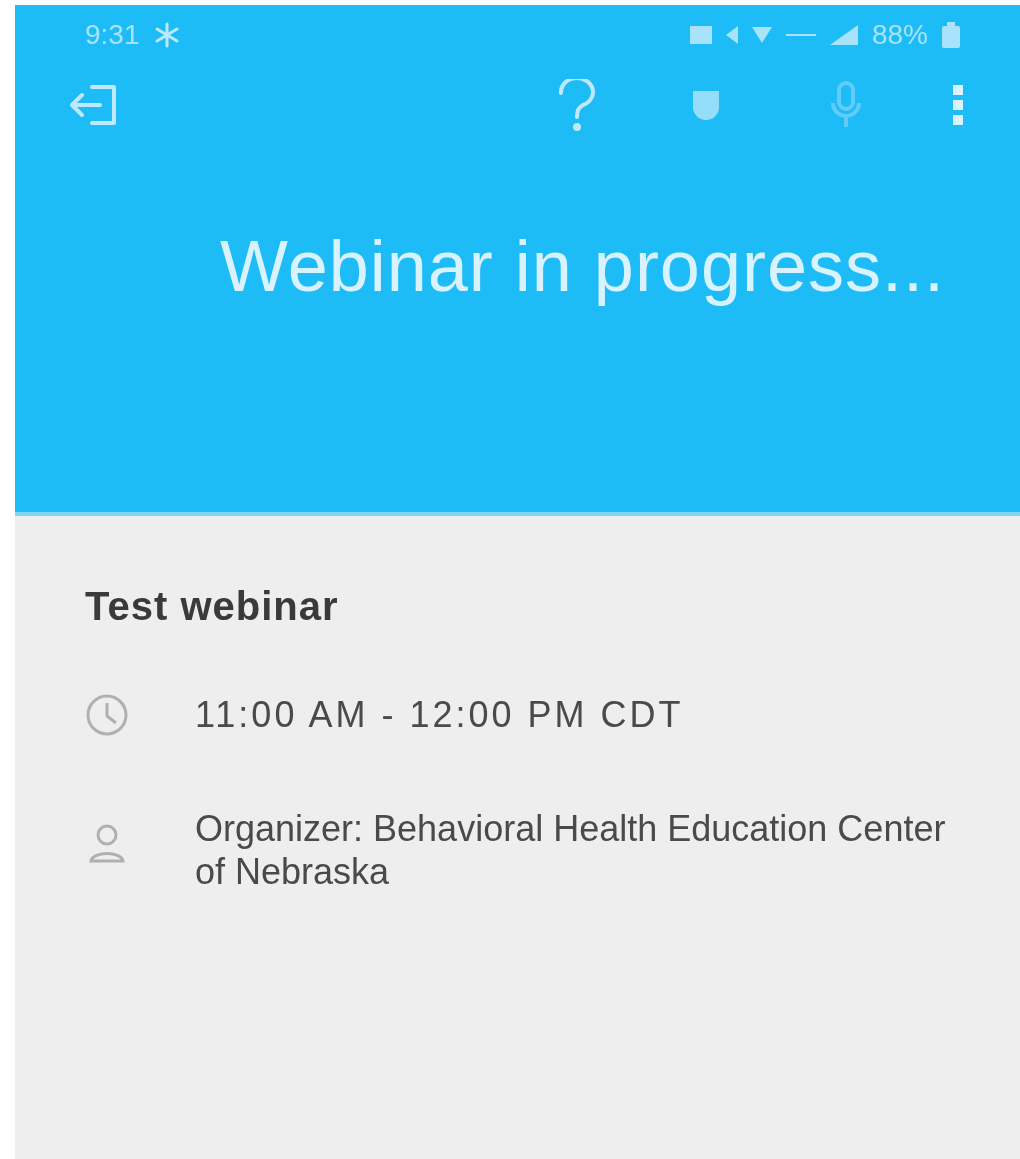  Describe the element at coordinates (571, 850) in the screenshot. I see `organizer-text: Organizer: Behavioral Health Education Center of Nebraska` at that location.